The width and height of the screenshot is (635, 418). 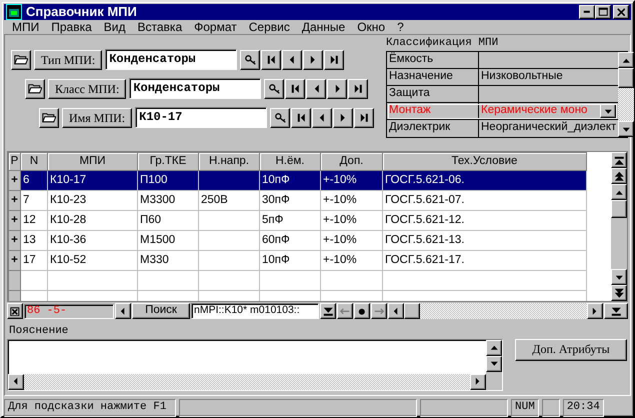 What do you see at coordinates (82, 12) in the screenshot?
I see `window-title: Справочник МПИ` at bounding box center [82, 12].